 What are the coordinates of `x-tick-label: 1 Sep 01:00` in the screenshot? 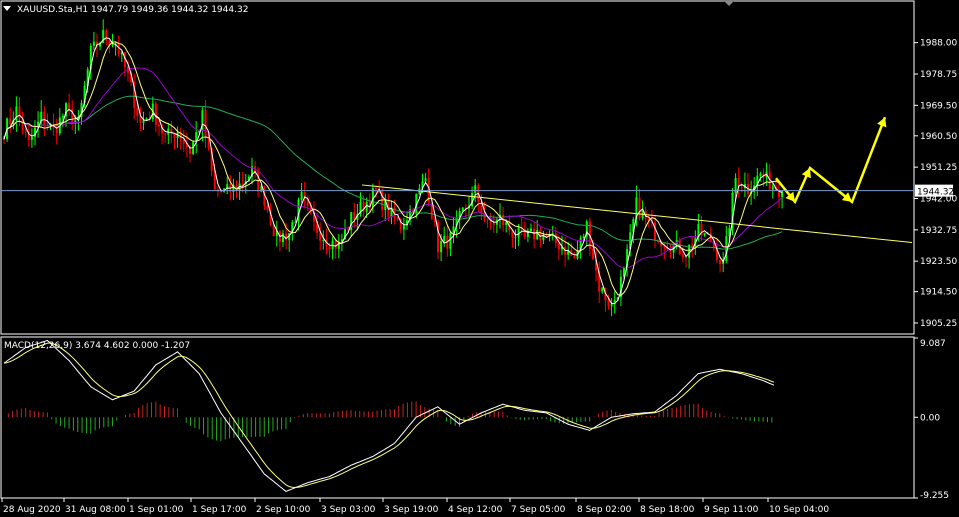 It's located at (156, 510).